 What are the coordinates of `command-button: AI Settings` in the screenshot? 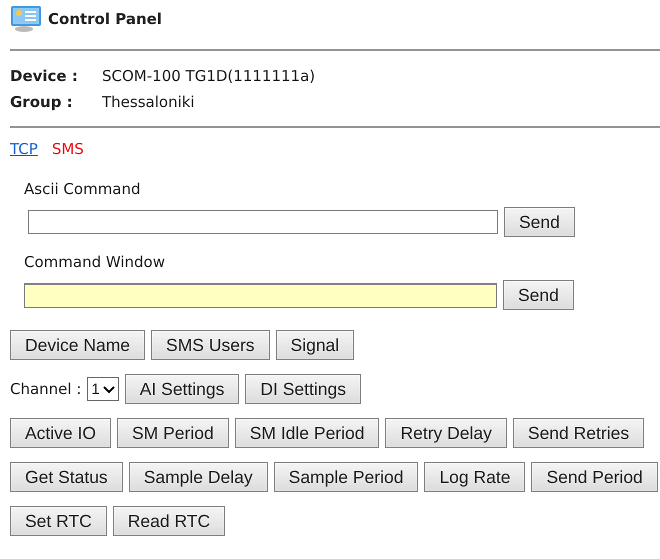 It's located at (182, 389).